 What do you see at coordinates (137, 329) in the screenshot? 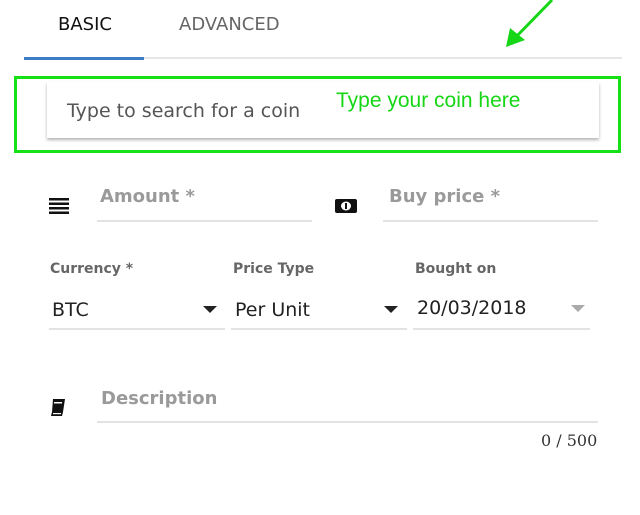
I see `currency-select` at bounding box center [137, 329].